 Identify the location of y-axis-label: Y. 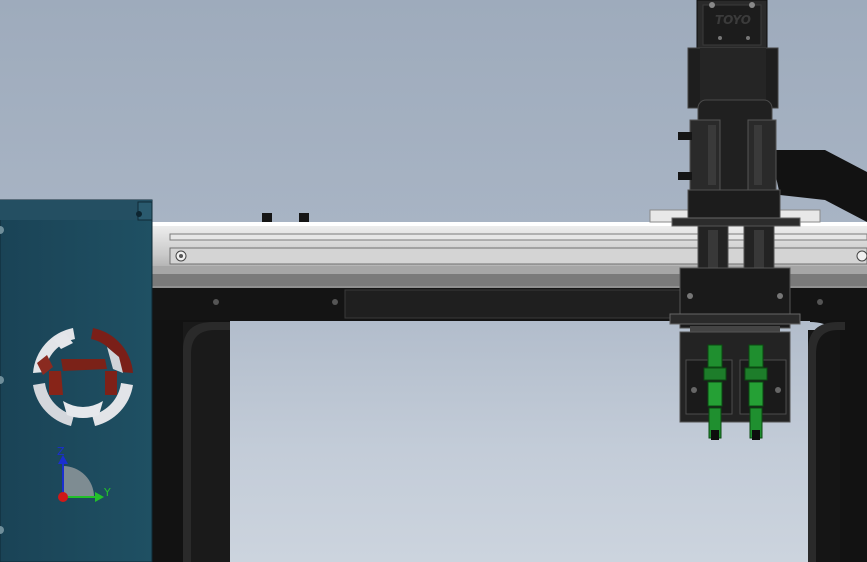
(107, 492).